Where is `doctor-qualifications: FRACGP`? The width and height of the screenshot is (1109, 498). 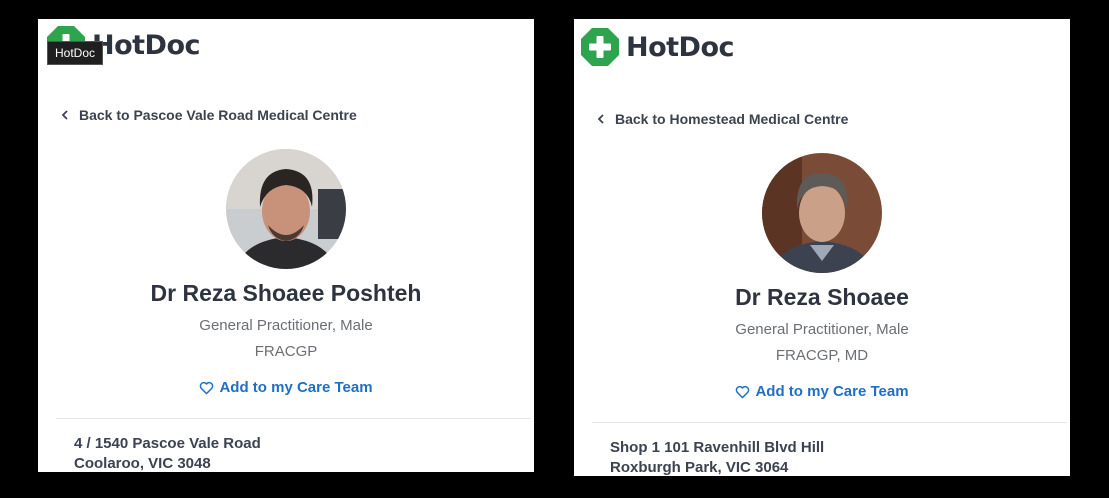
doctor-qualifications: FRACGP is located at coordinates (286, 351).